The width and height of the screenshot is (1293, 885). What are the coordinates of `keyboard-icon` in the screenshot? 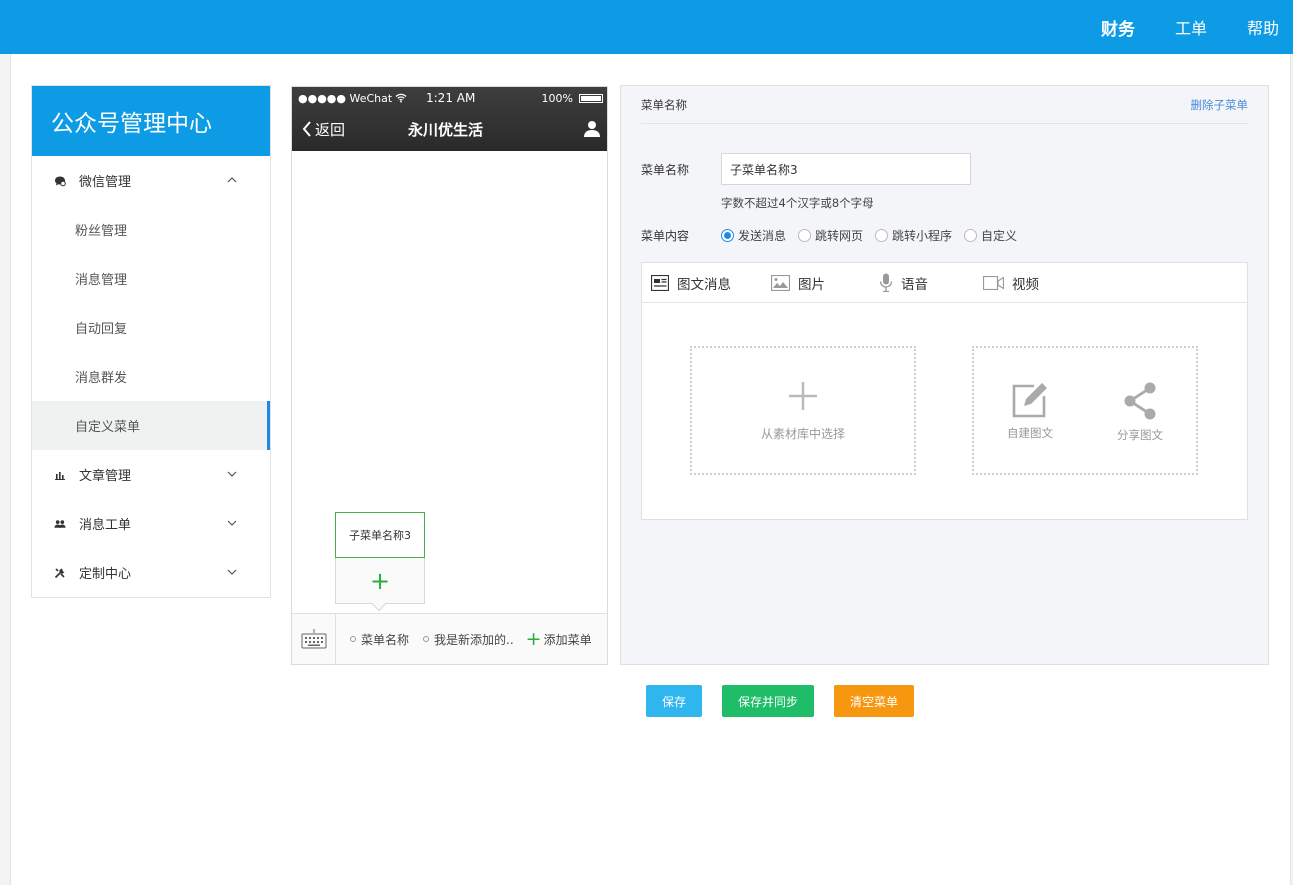 It's located at (314, 639).